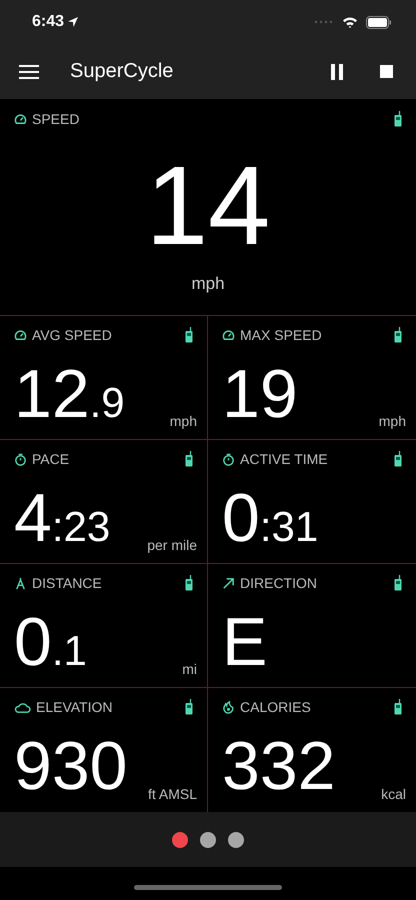 This screenshot has height=900, width=416. Describe the element at coordinates (51, 459) in the screenshot. I see `metric-label: PACE` at that location.